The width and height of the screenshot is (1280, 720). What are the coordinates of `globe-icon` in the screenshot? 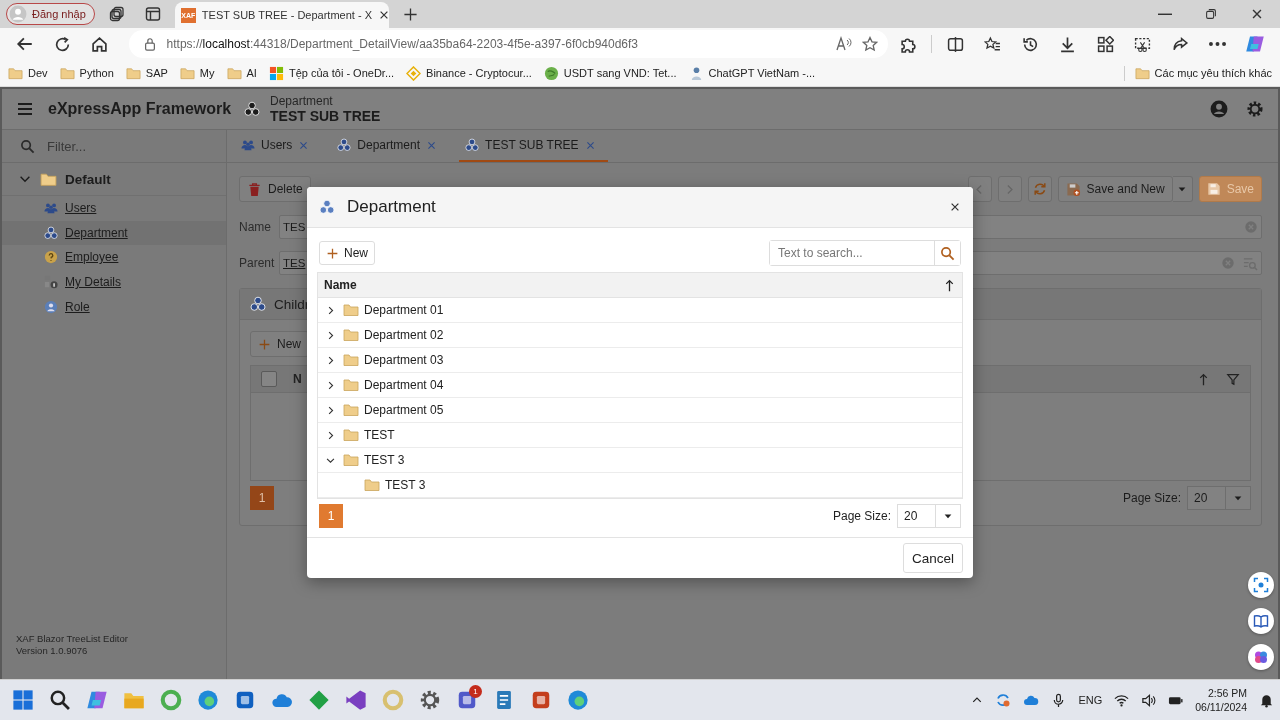 It's located at (551, 73).